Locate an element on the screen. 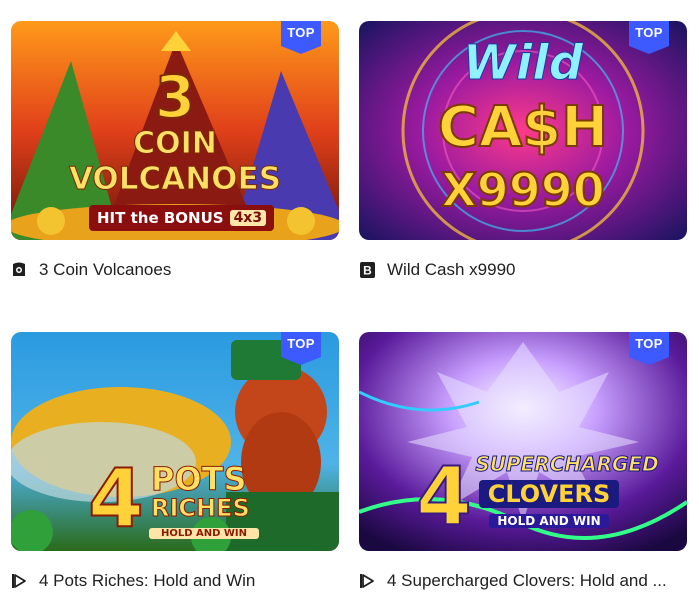 The width and height of the screenshot is (699, 599). artwork-bonus-banner: HIT the BONUS 4x3 is located at coordinates (182, 218).